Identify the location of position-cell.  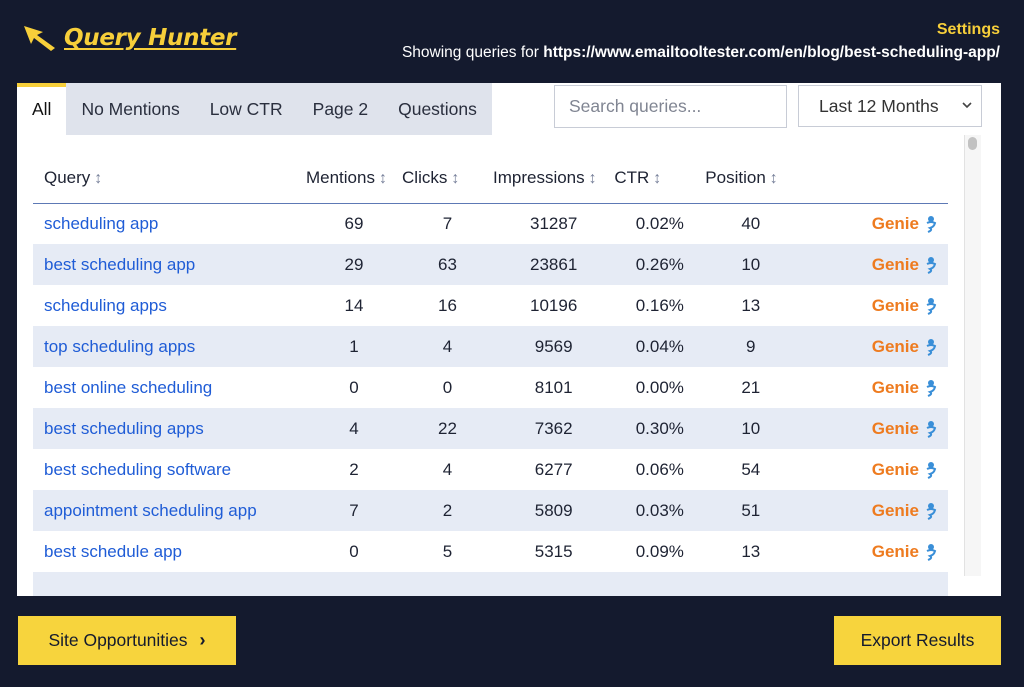
(751, 584).